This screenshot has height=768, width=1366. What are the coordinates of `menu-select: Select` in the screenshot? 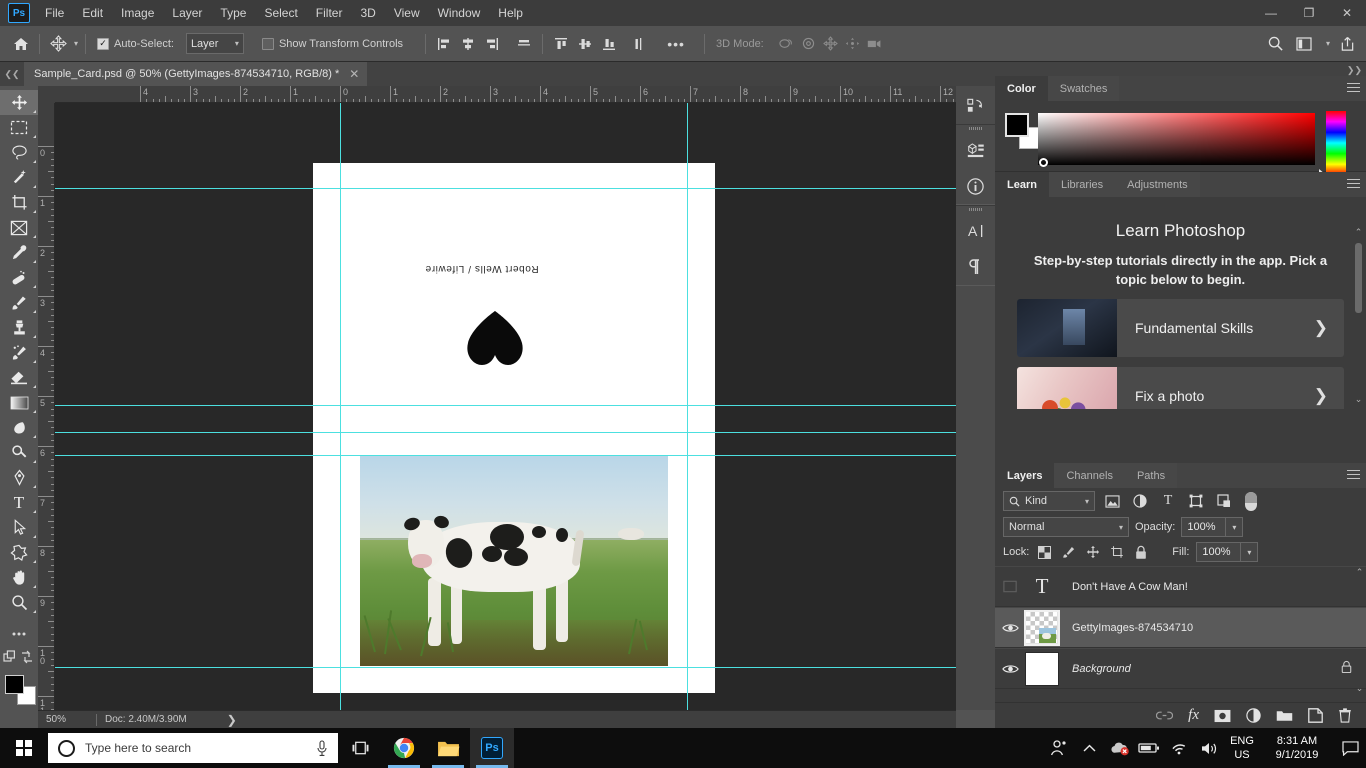 It's located at (280, 13).